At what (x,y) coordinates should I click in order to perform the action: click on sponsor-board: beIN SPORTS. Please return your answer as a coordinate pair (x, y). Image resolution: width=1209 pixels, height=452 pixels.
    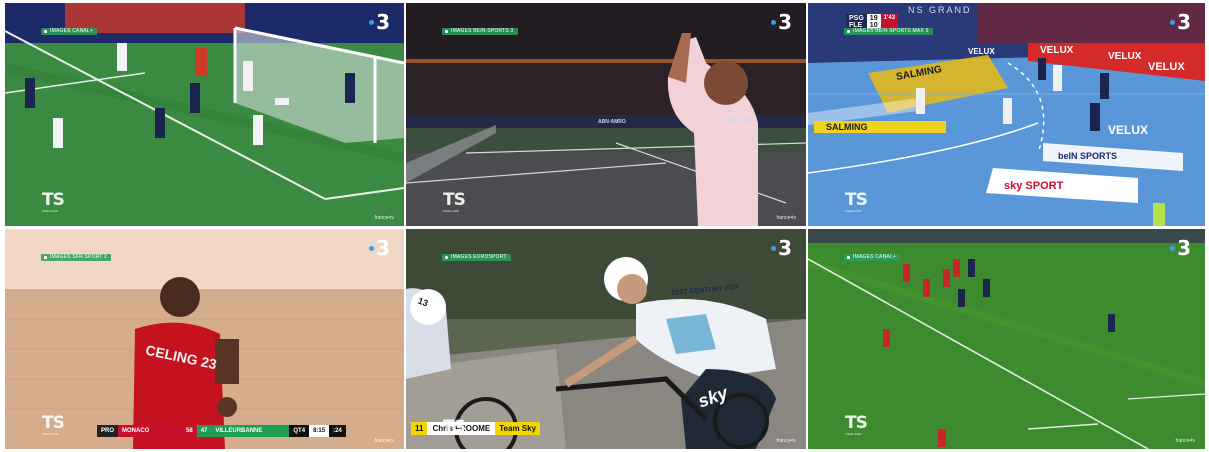
    Looking at the image, I should click on (1088, 156).